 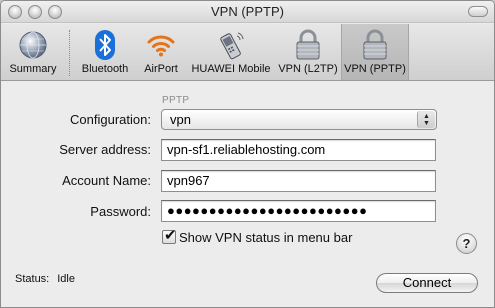 What do you see at coordinates (426, 119) in the screenshot?
I see `popup-arrows-icon: ▲ ▼` at bounding box center [426, 119].